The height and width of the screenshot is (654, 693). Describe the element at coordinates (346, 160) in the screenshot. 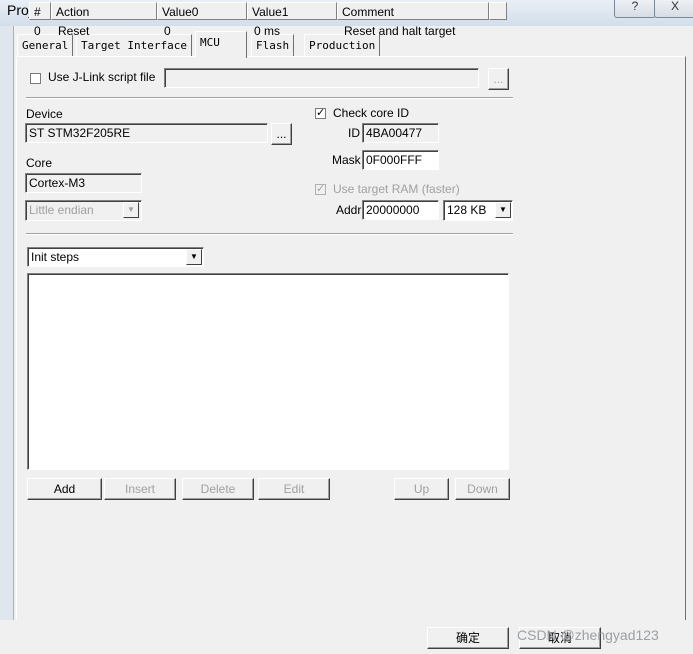

I see `mask-label: Mask` at that location.